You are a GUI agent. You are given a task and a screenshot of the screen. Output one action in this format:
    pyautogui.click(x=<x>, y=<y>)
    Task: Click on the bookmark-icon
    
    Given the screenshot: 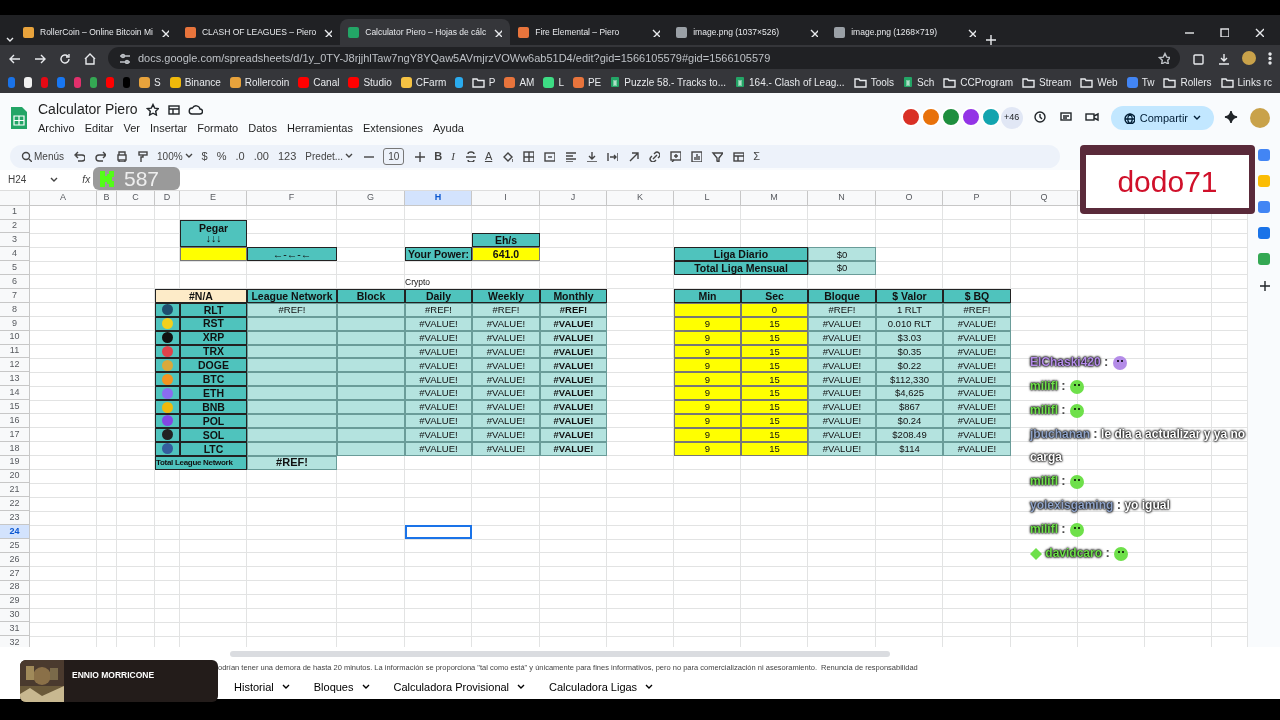 What is the action you would take?
    pyautogui.click(x=459, y=82)
    